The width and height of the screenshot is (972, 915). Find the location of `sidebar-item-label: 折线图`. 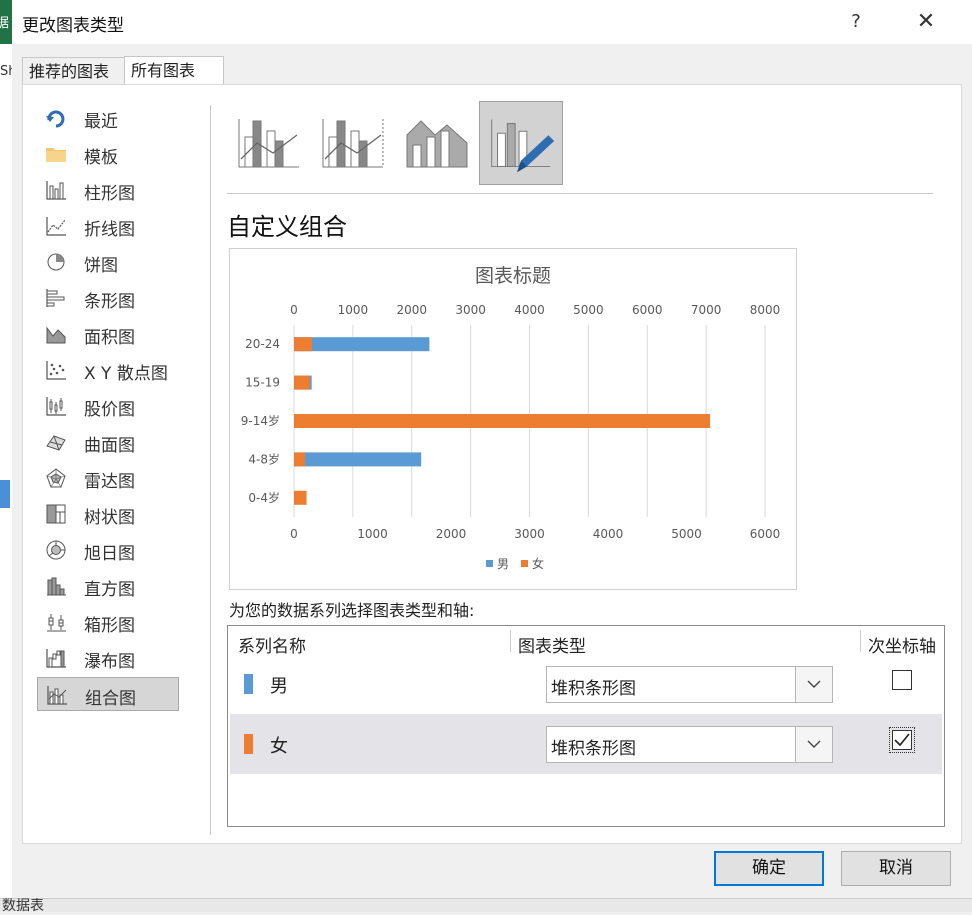

sidebar-item-label: 折线图 is located at coordinates (109, 230).